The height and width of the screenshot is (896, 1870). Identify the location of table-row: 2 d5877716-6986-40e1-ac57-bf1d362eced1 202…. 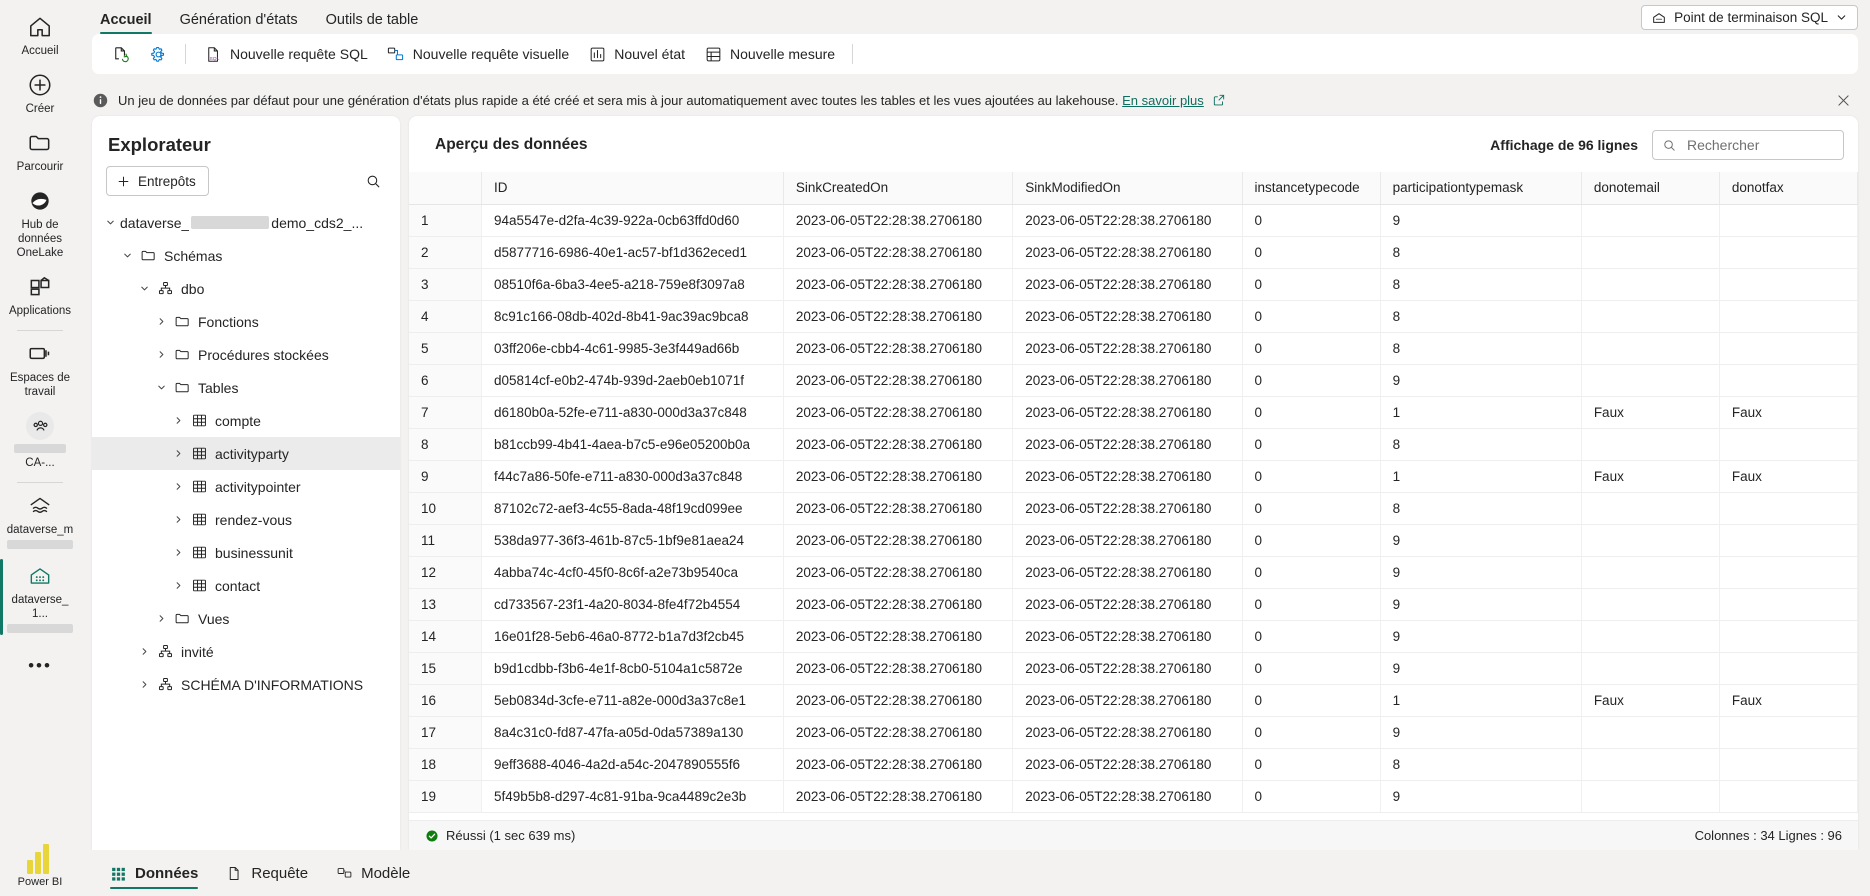
(1133, 252).